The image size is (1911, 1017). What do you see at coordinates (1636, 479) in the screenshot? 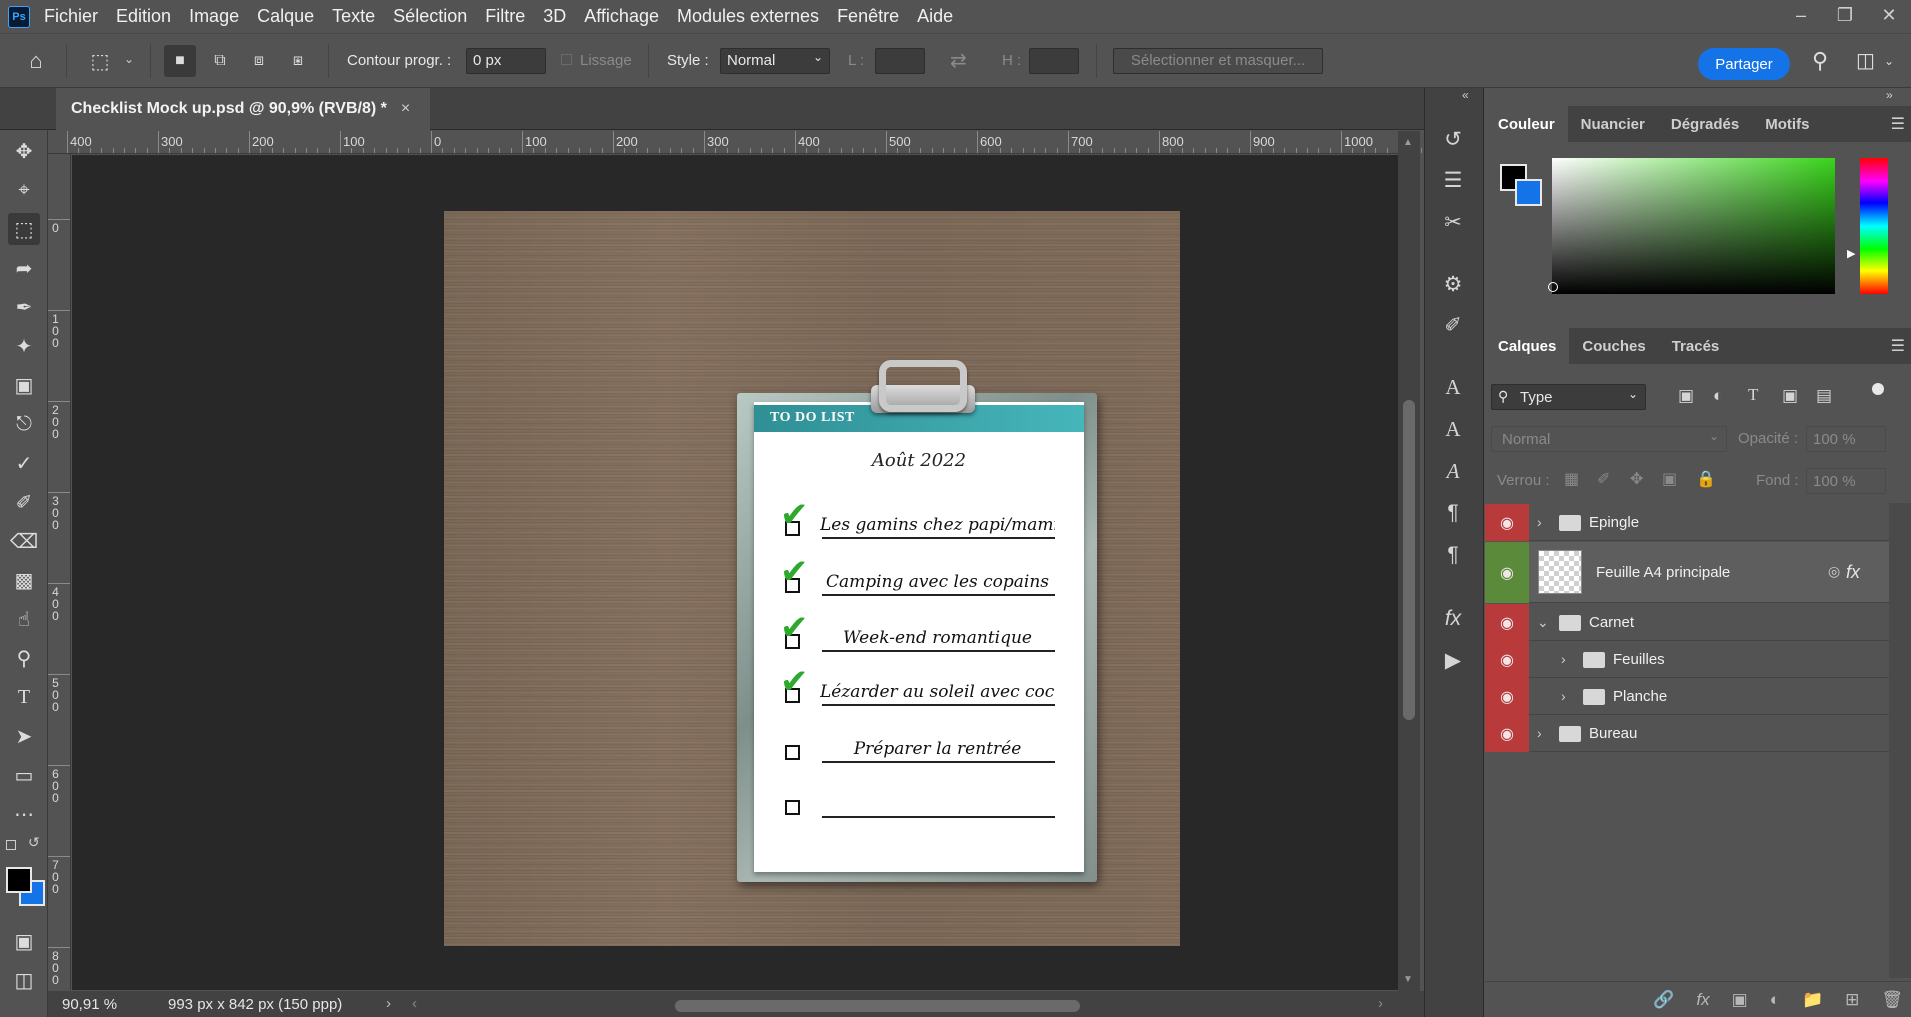
I see `lock-position-icon: ✥` at bounding box center [1636, 479].